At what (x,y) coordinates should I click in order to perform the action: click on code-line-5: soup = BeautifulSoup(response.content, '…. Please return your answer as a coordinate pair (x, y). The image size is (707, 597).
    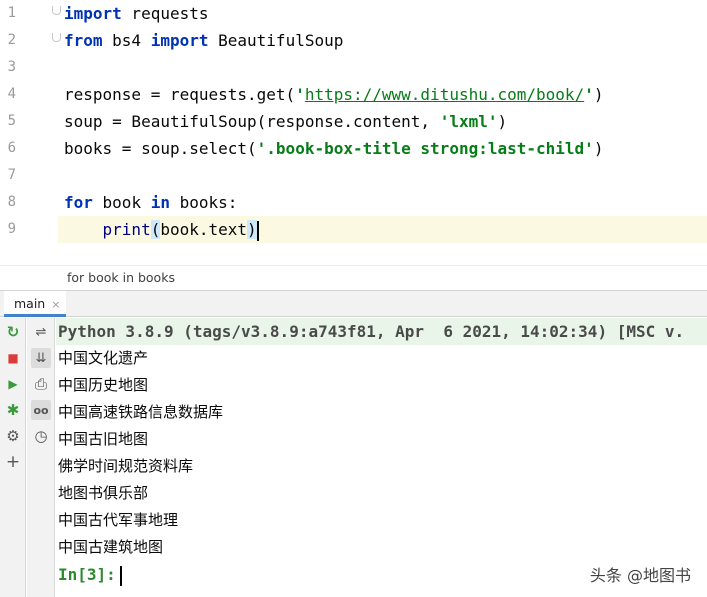
    Looking at the image, I should click on (286, 121).